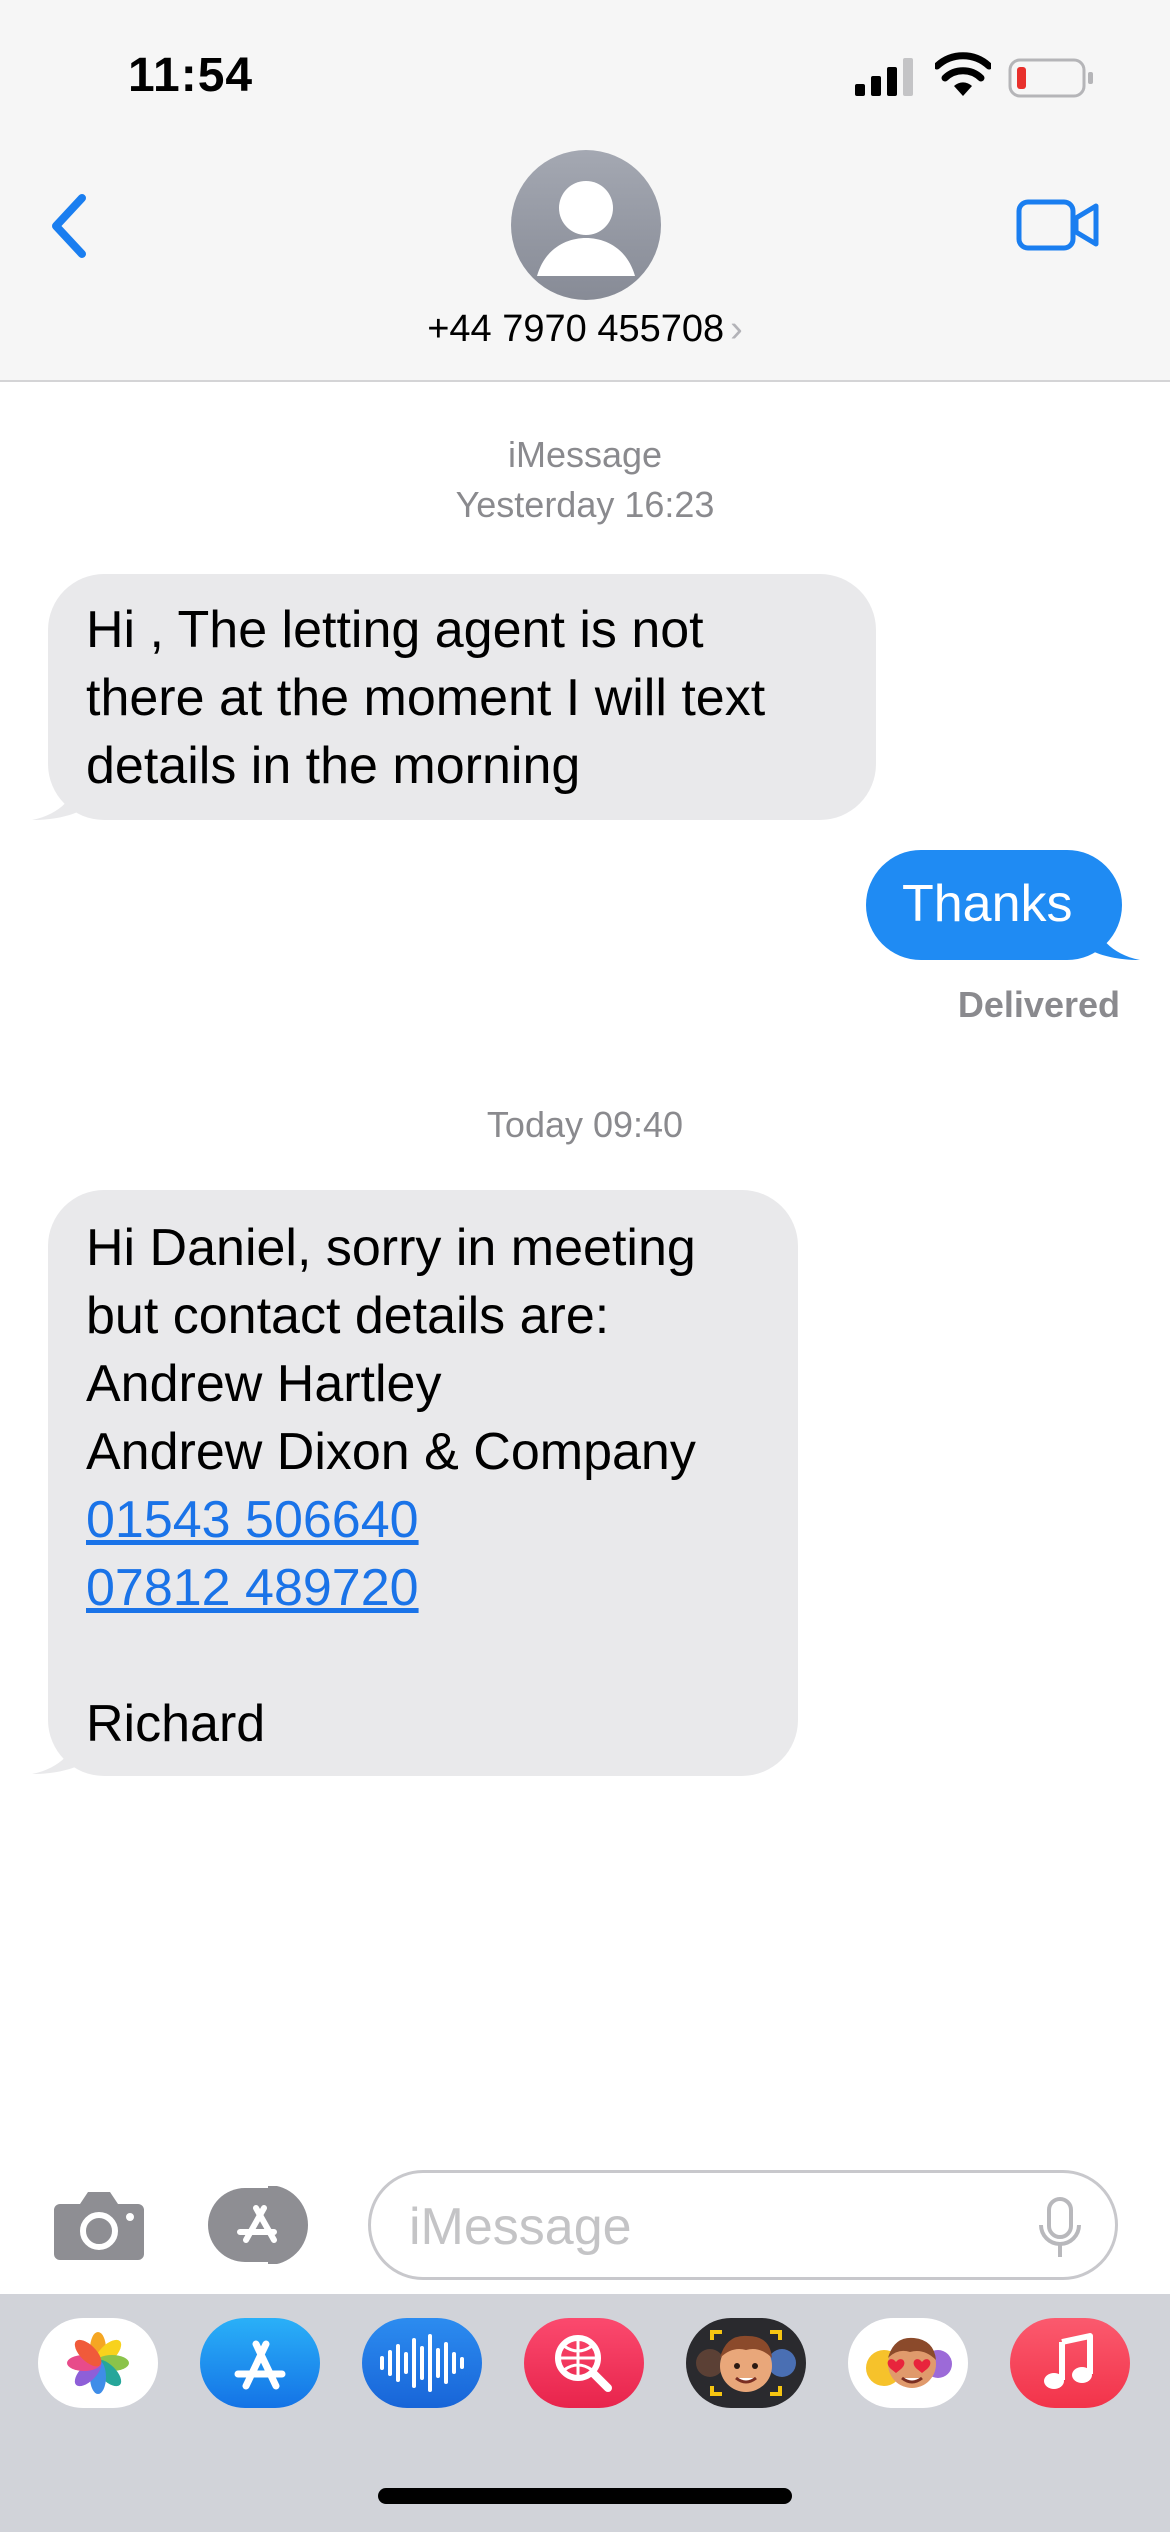  I want to click on service-label: iMessage, so click(585, 454).